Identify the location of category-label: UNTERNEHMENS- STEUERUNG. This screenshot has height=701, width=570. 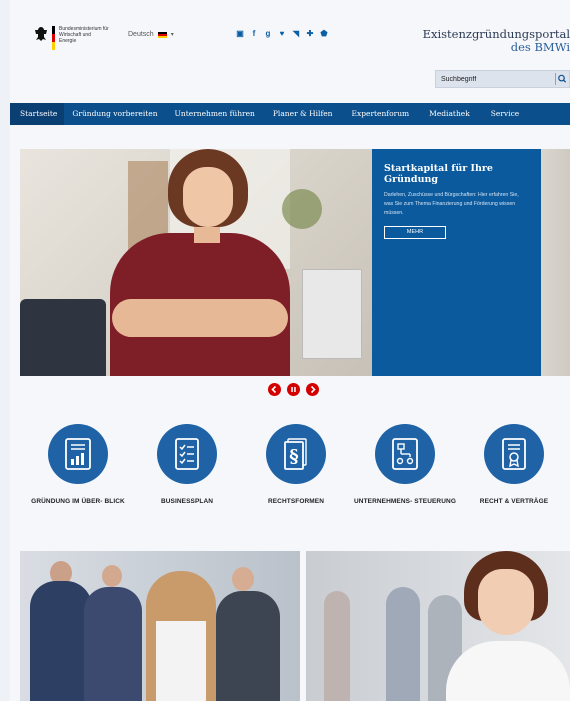
(405, 501).